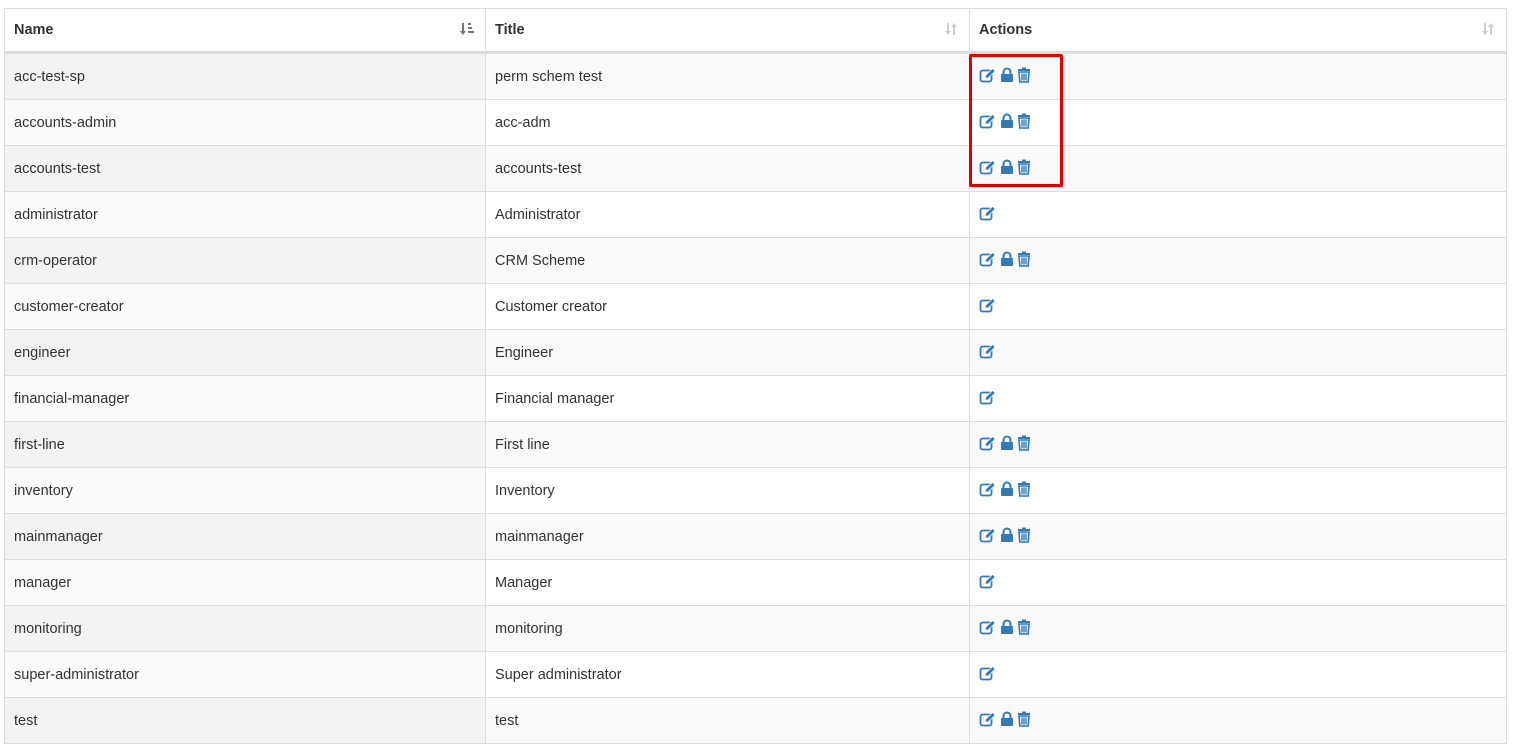 This screenshot has height=744, width=1526. I want to click on row-name-cell: test, so click(245, 720).